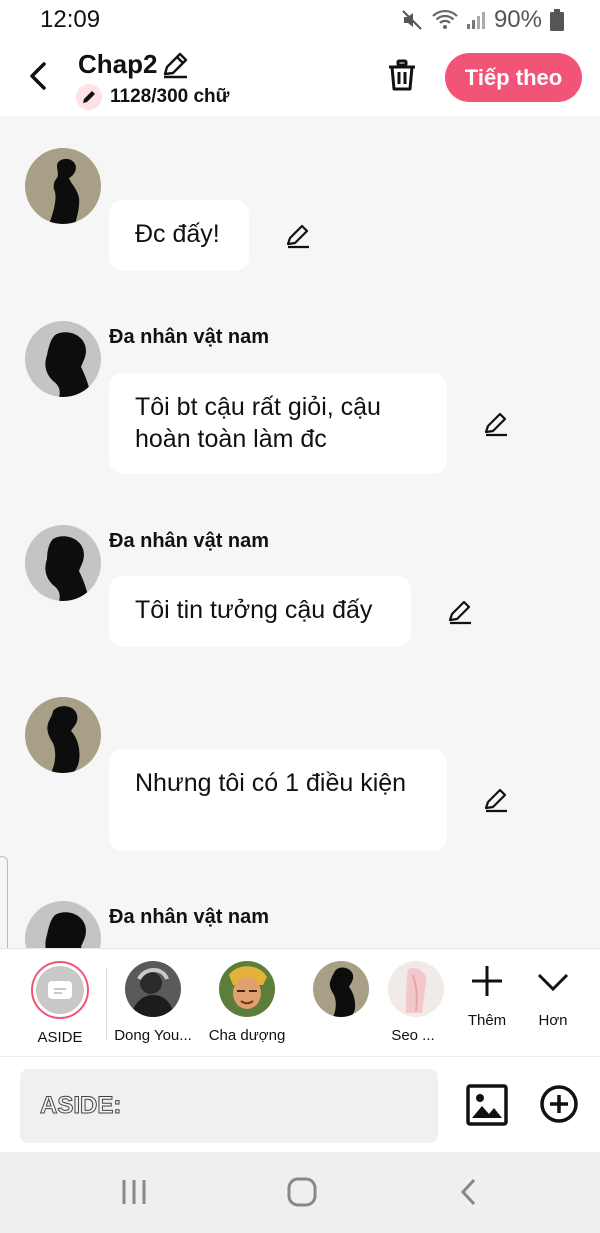 Image resolution: width=600 pixels, height=1233 pixels. I want to click on message-bubble: Tôi tin tưởng cậu đấy, so click(260, 611).